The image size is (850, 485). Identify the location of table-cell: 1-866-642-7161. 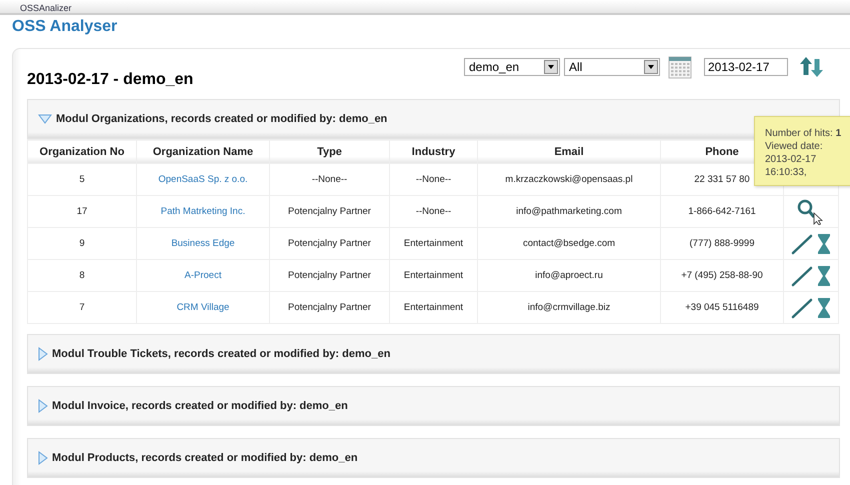
(722, 212).